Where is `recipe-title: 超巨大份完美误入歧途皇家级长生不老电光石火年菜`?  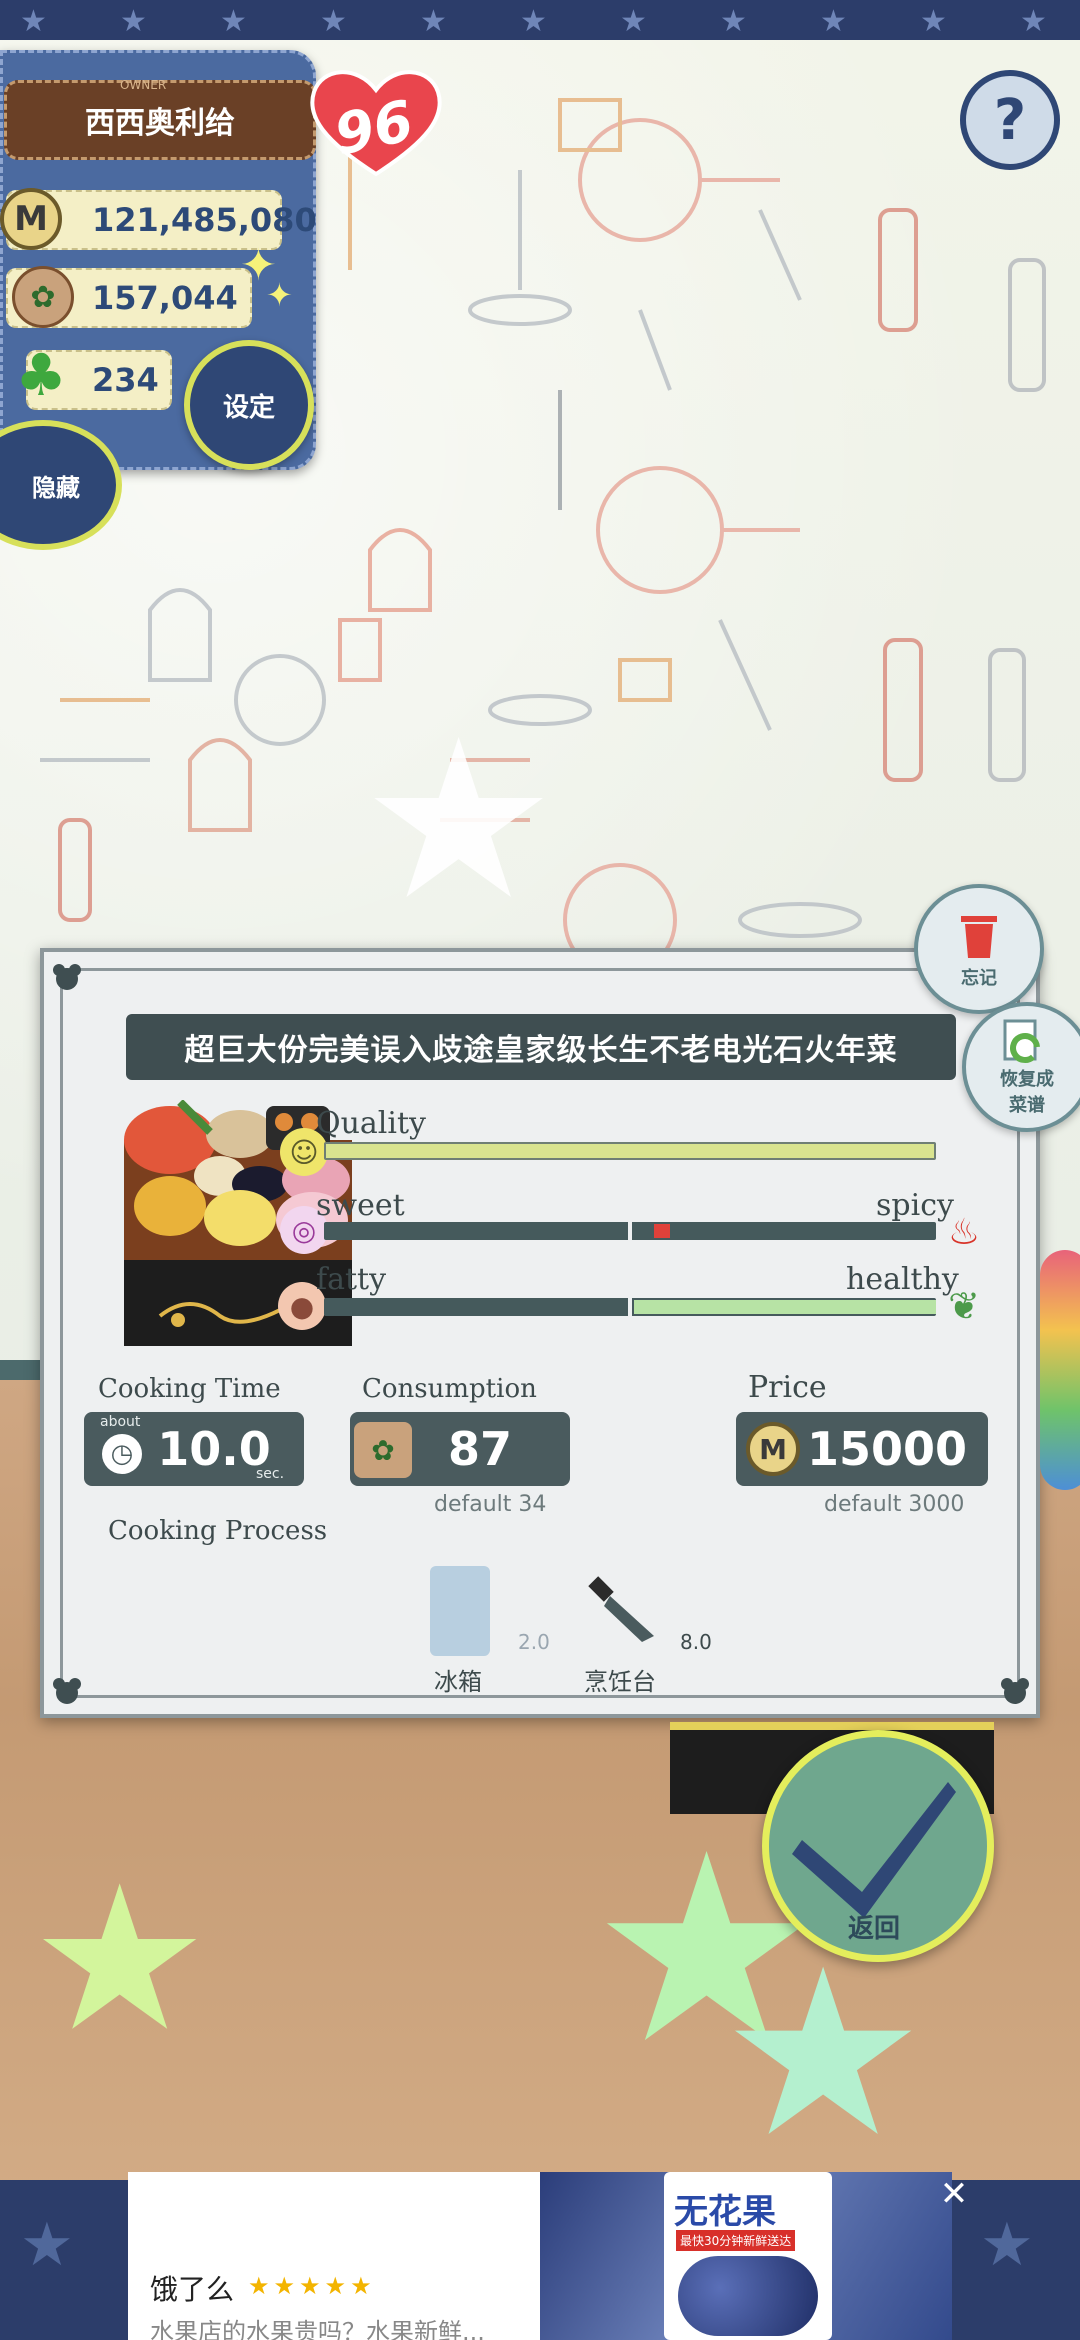 recipe-title: 超巨大份完美误入歧途皇家级长生不老电光石火年菜 is located at coordinates (541, 1050).